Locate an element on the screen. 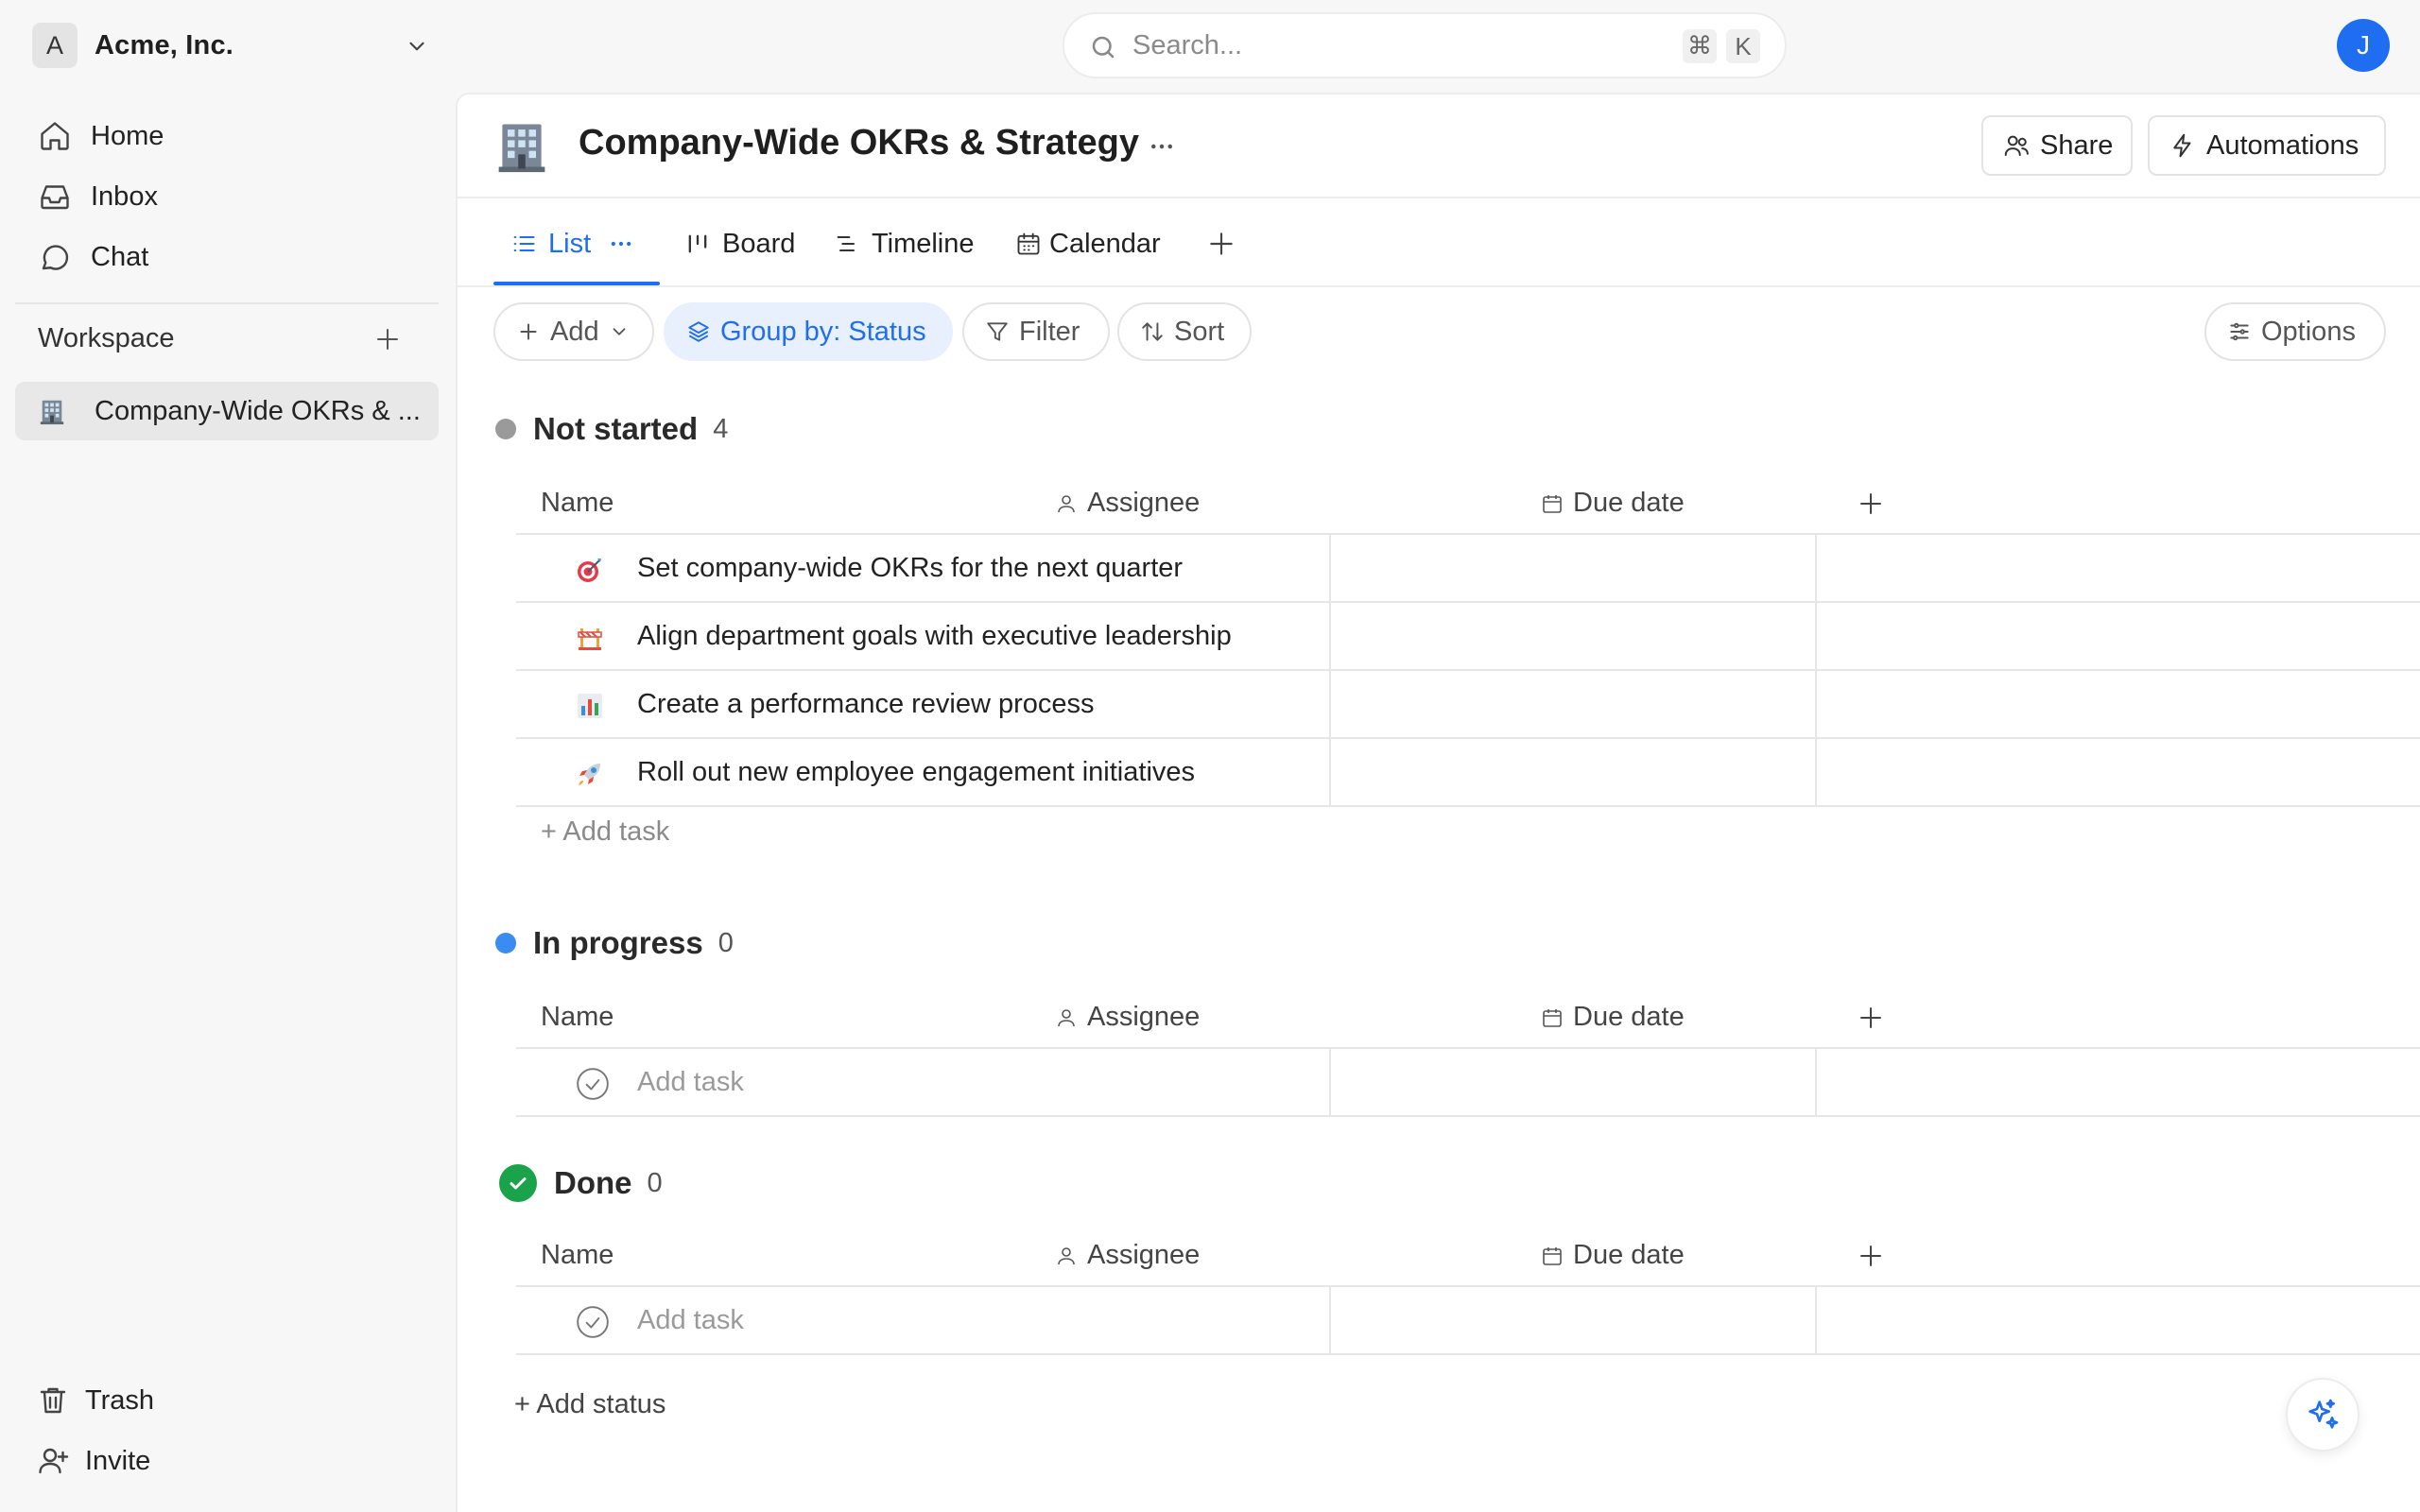  construction-icon is located at coordinates (590, 638).